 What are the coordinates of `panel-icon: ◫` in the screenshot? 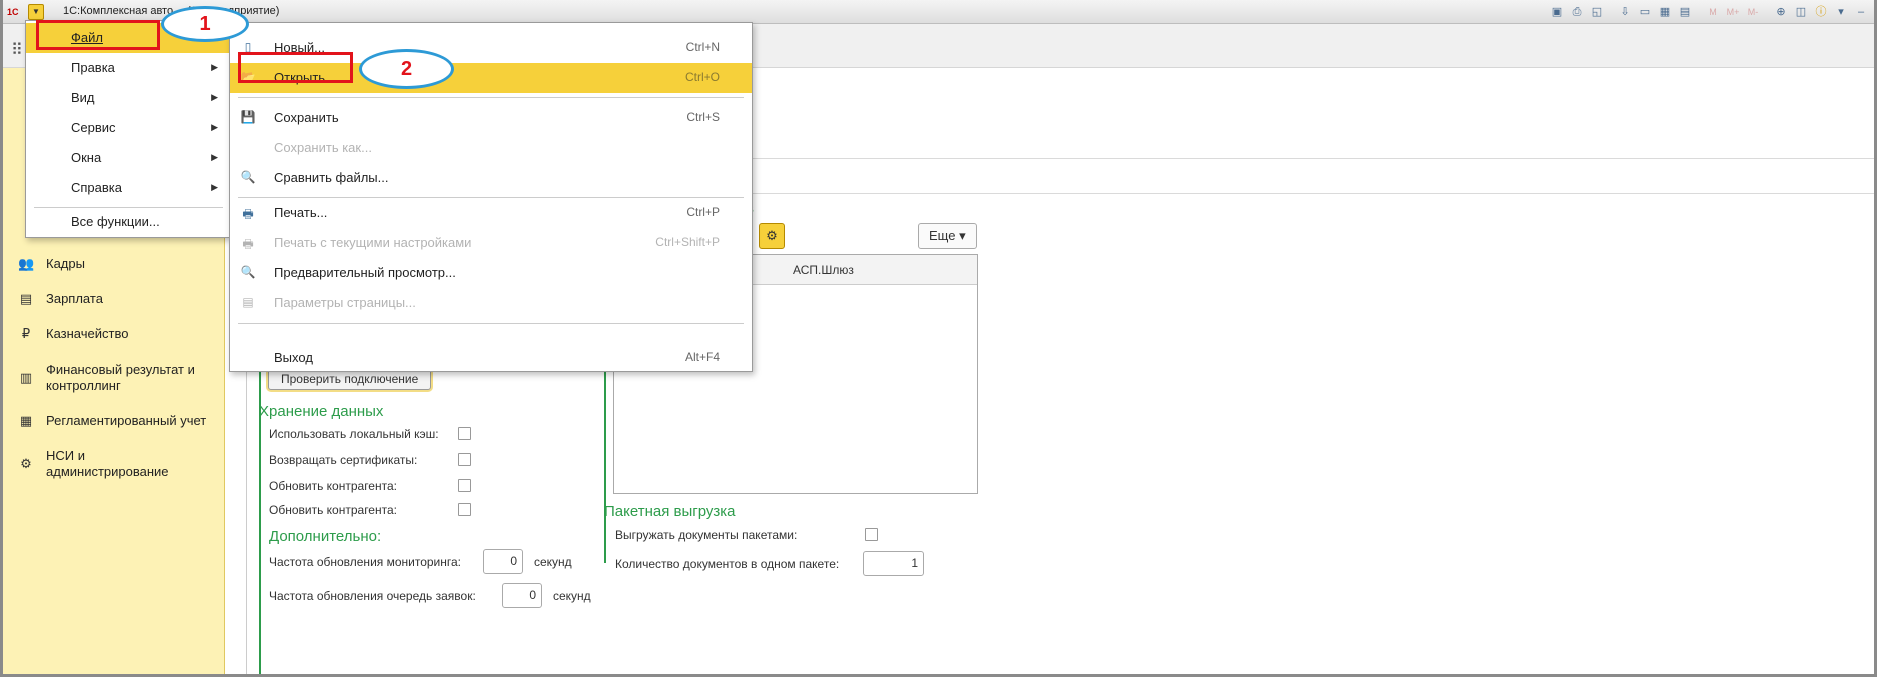 It's located at (1801, 12).